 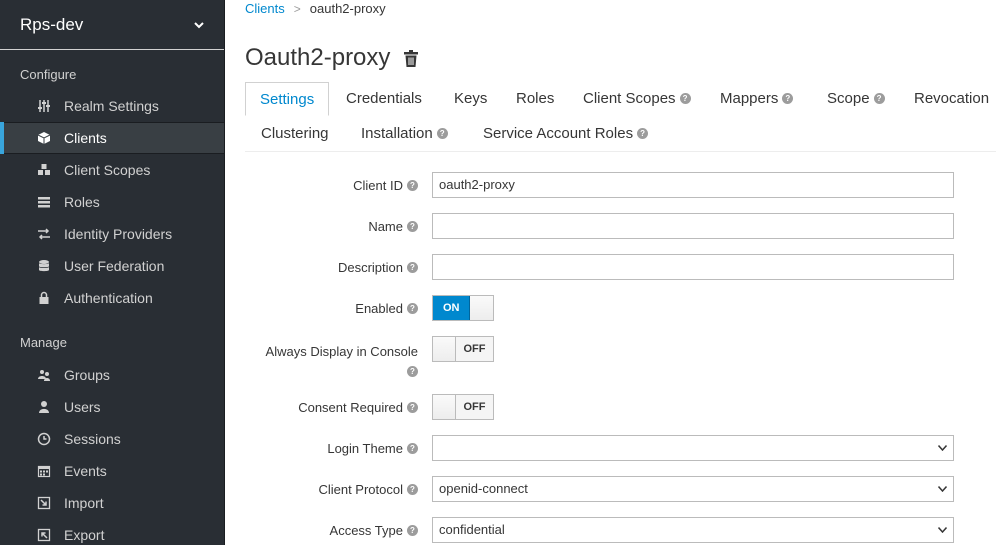 What do you see at coordinates (341, 361) in the screenshot?
I see `always-display-label: Always Display in Console?` at bounding box center [341, 361].